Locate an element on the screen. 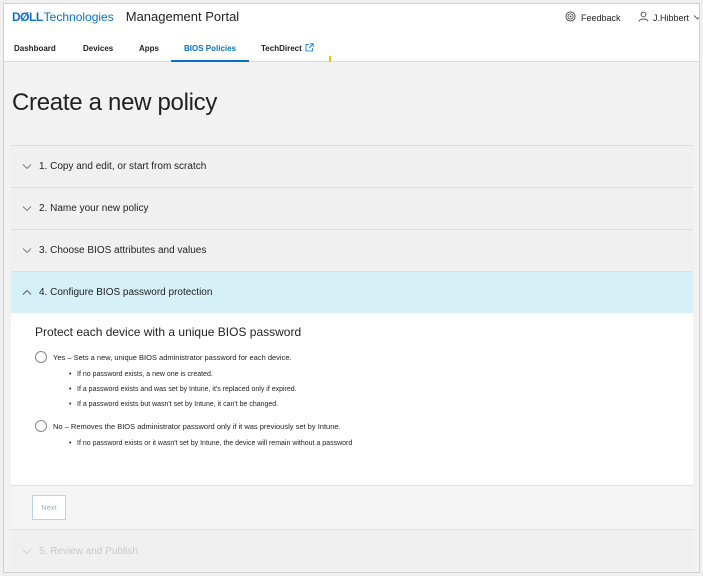 The image size is (703, 576). brand-dell: DØLL is located at coordinates (27, 17).